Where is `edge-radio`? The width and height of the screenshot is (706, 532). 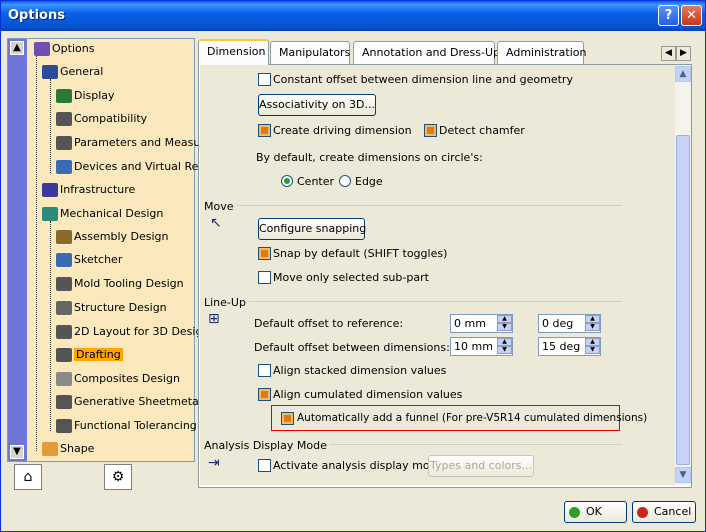
edge-radio is located at coordinates (345, 181).